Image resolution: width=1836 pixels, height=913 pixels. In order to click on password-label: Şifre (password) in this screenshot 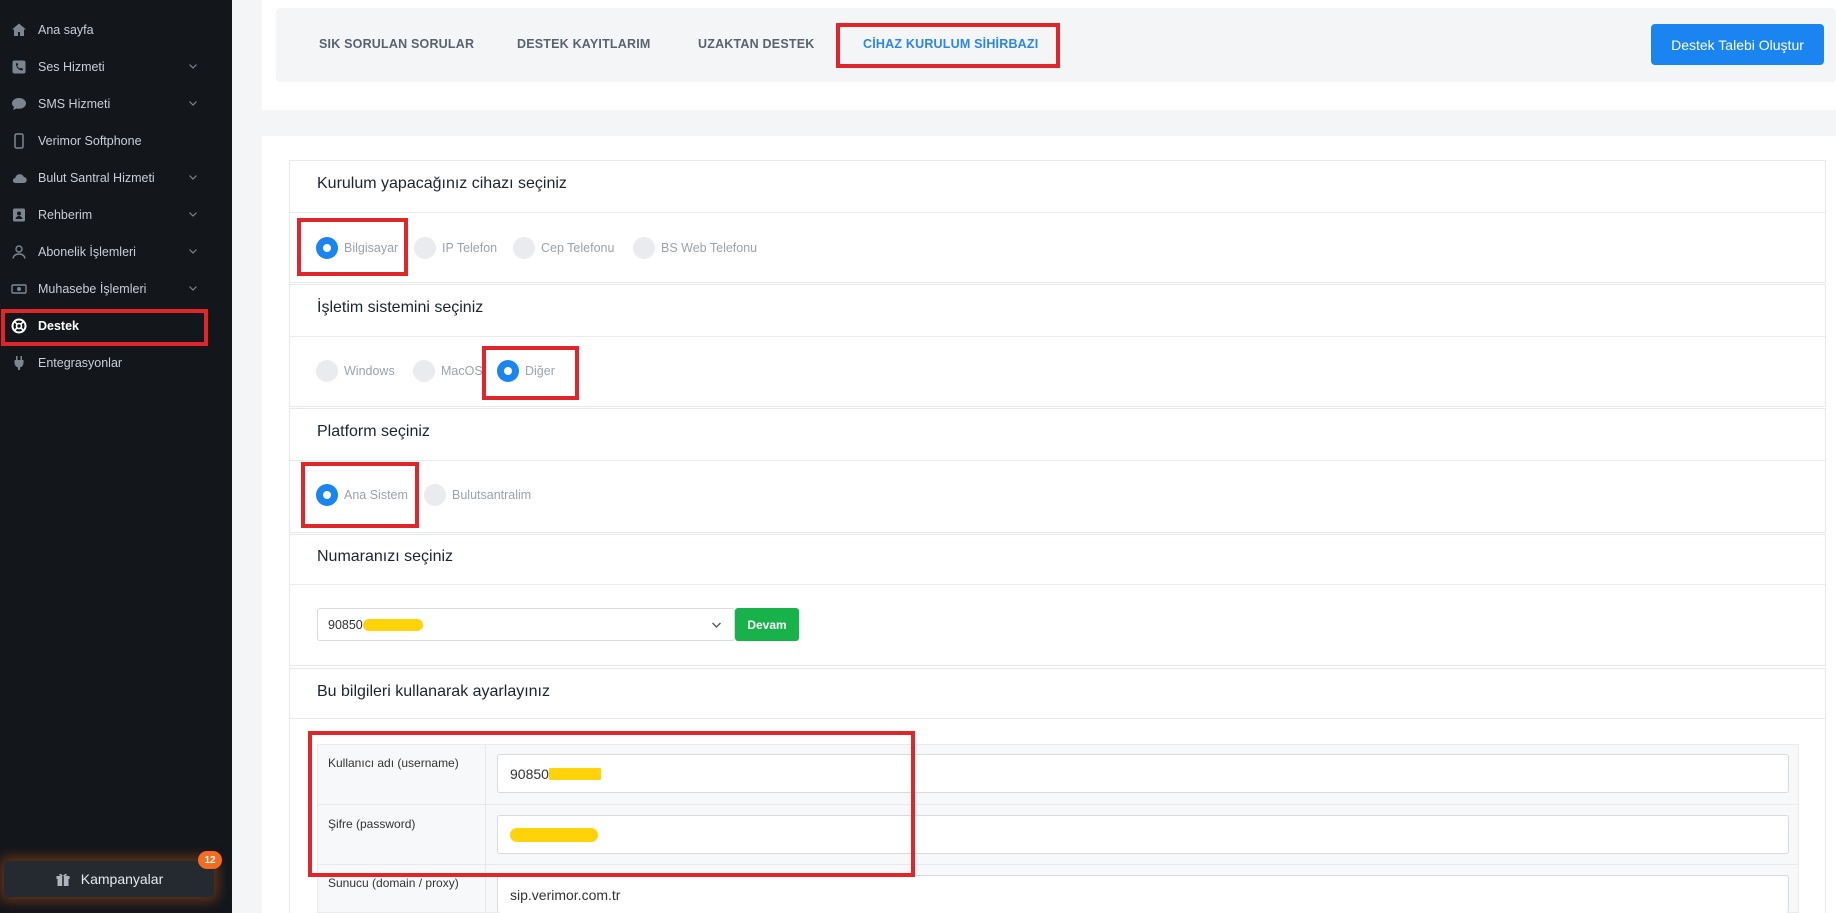, I will do `click(372, 824)`.